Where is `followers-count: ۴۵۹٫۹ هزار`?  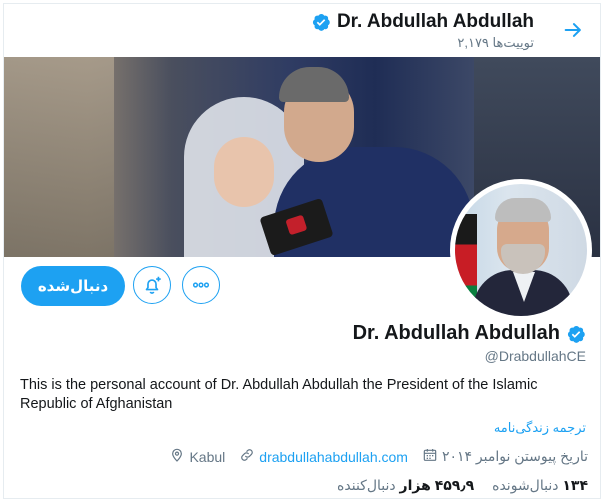
followers-count: ۴۵۹٫۹ هزار is located at coordinates (437, 485).